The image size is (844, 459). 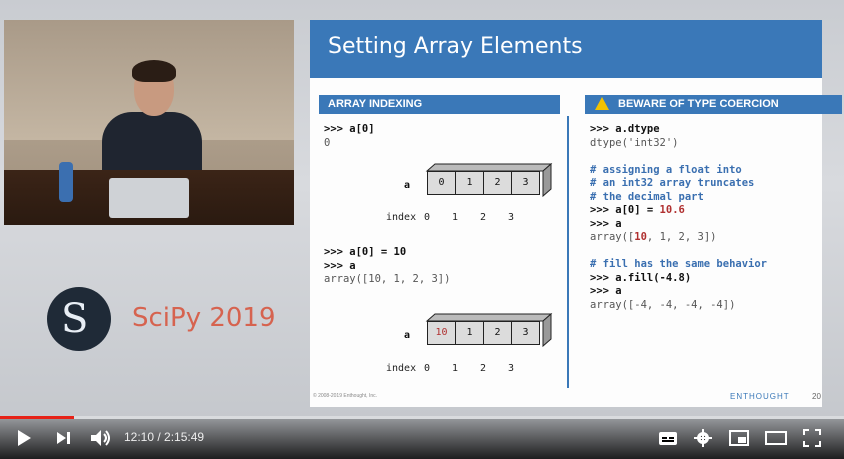 I want to click on type-coercion-header: BEWARE OF TYPE COERCION, so click(x=698, y=104).